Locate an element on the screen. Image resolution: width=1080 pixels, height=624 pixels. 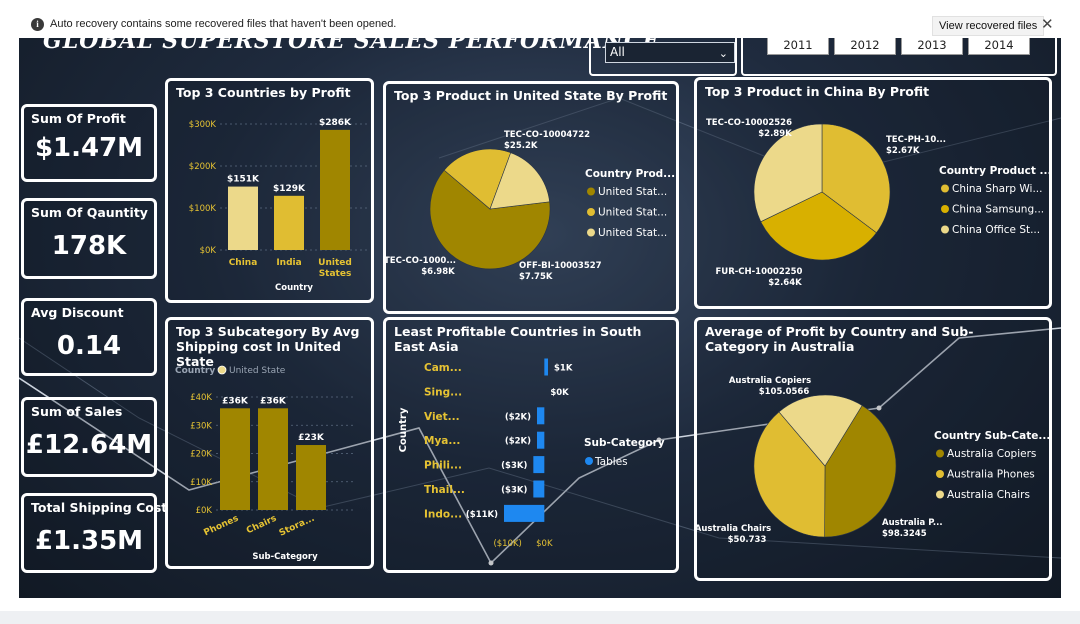
x-tick-label: China is located at coordinates (243, 263).